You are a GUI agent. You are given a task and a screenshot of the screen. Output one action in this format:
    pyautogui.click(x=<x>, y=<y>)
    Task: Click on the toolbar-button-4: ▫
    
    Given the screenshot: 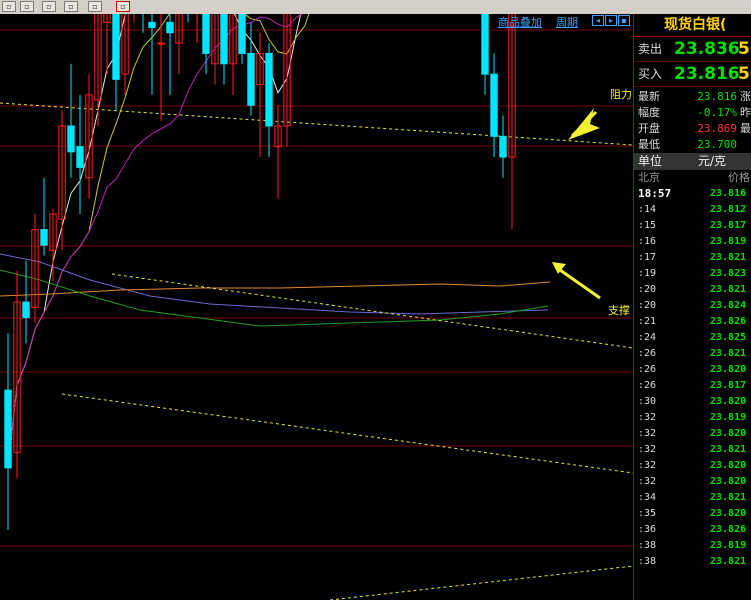 What is the action you would take?
    pyautogui.click(x=71, y=6)
    